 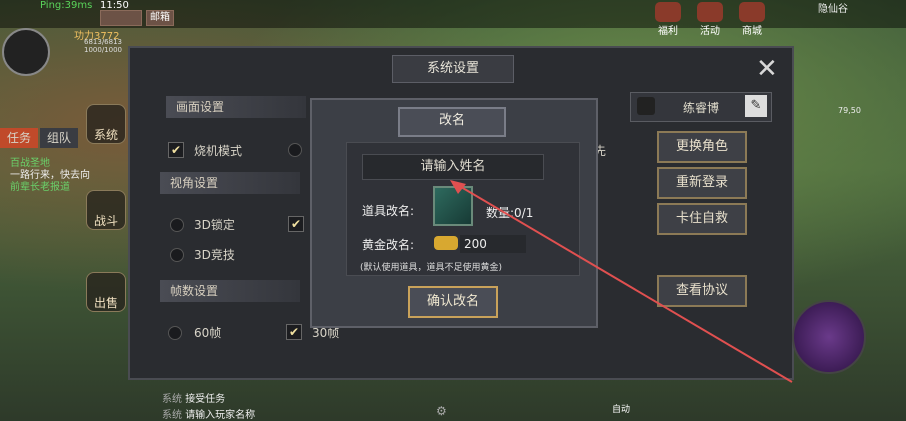 What do you see at coordinates (209, 415) in the screenshot?
I see `chat-line-2: 系统 请输入玩家名称` at bounding box center [209, 415].